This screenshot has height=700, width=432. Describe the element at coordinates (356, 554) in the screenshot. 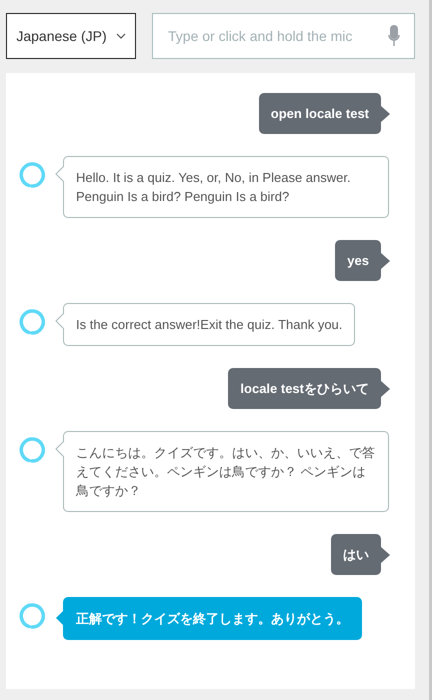

I see `user-message-bubble: はい` at that location.